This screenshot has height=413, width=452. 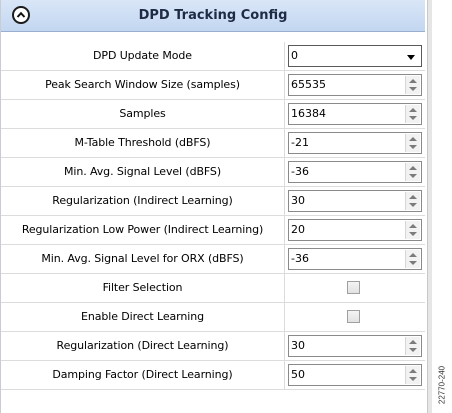 I want to click on regularization-direct-learning-spinner: 30, so click(x=355, y=346).